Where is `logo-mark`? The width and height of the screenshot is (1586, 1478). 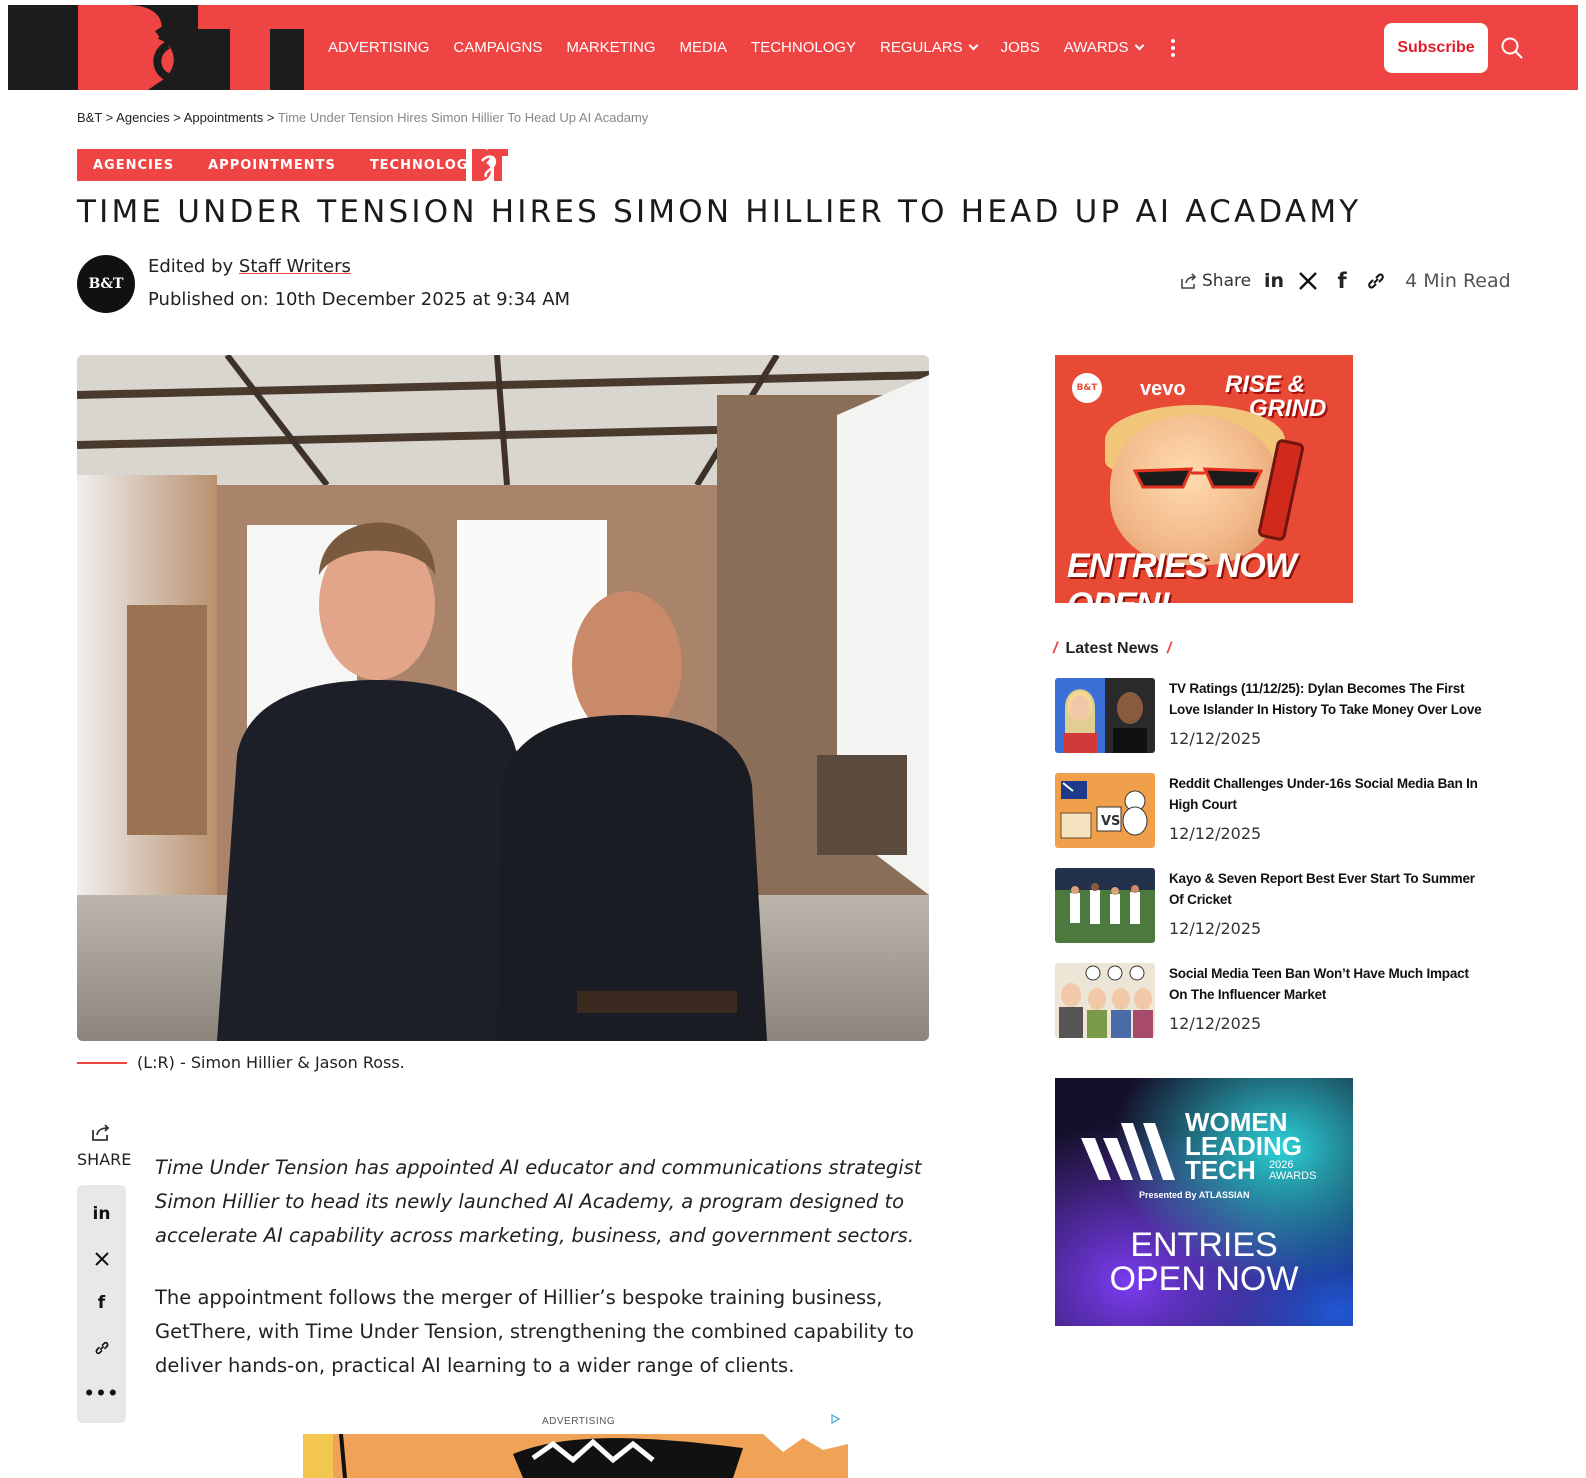 logo-mark is located at coordinates (156, 47).